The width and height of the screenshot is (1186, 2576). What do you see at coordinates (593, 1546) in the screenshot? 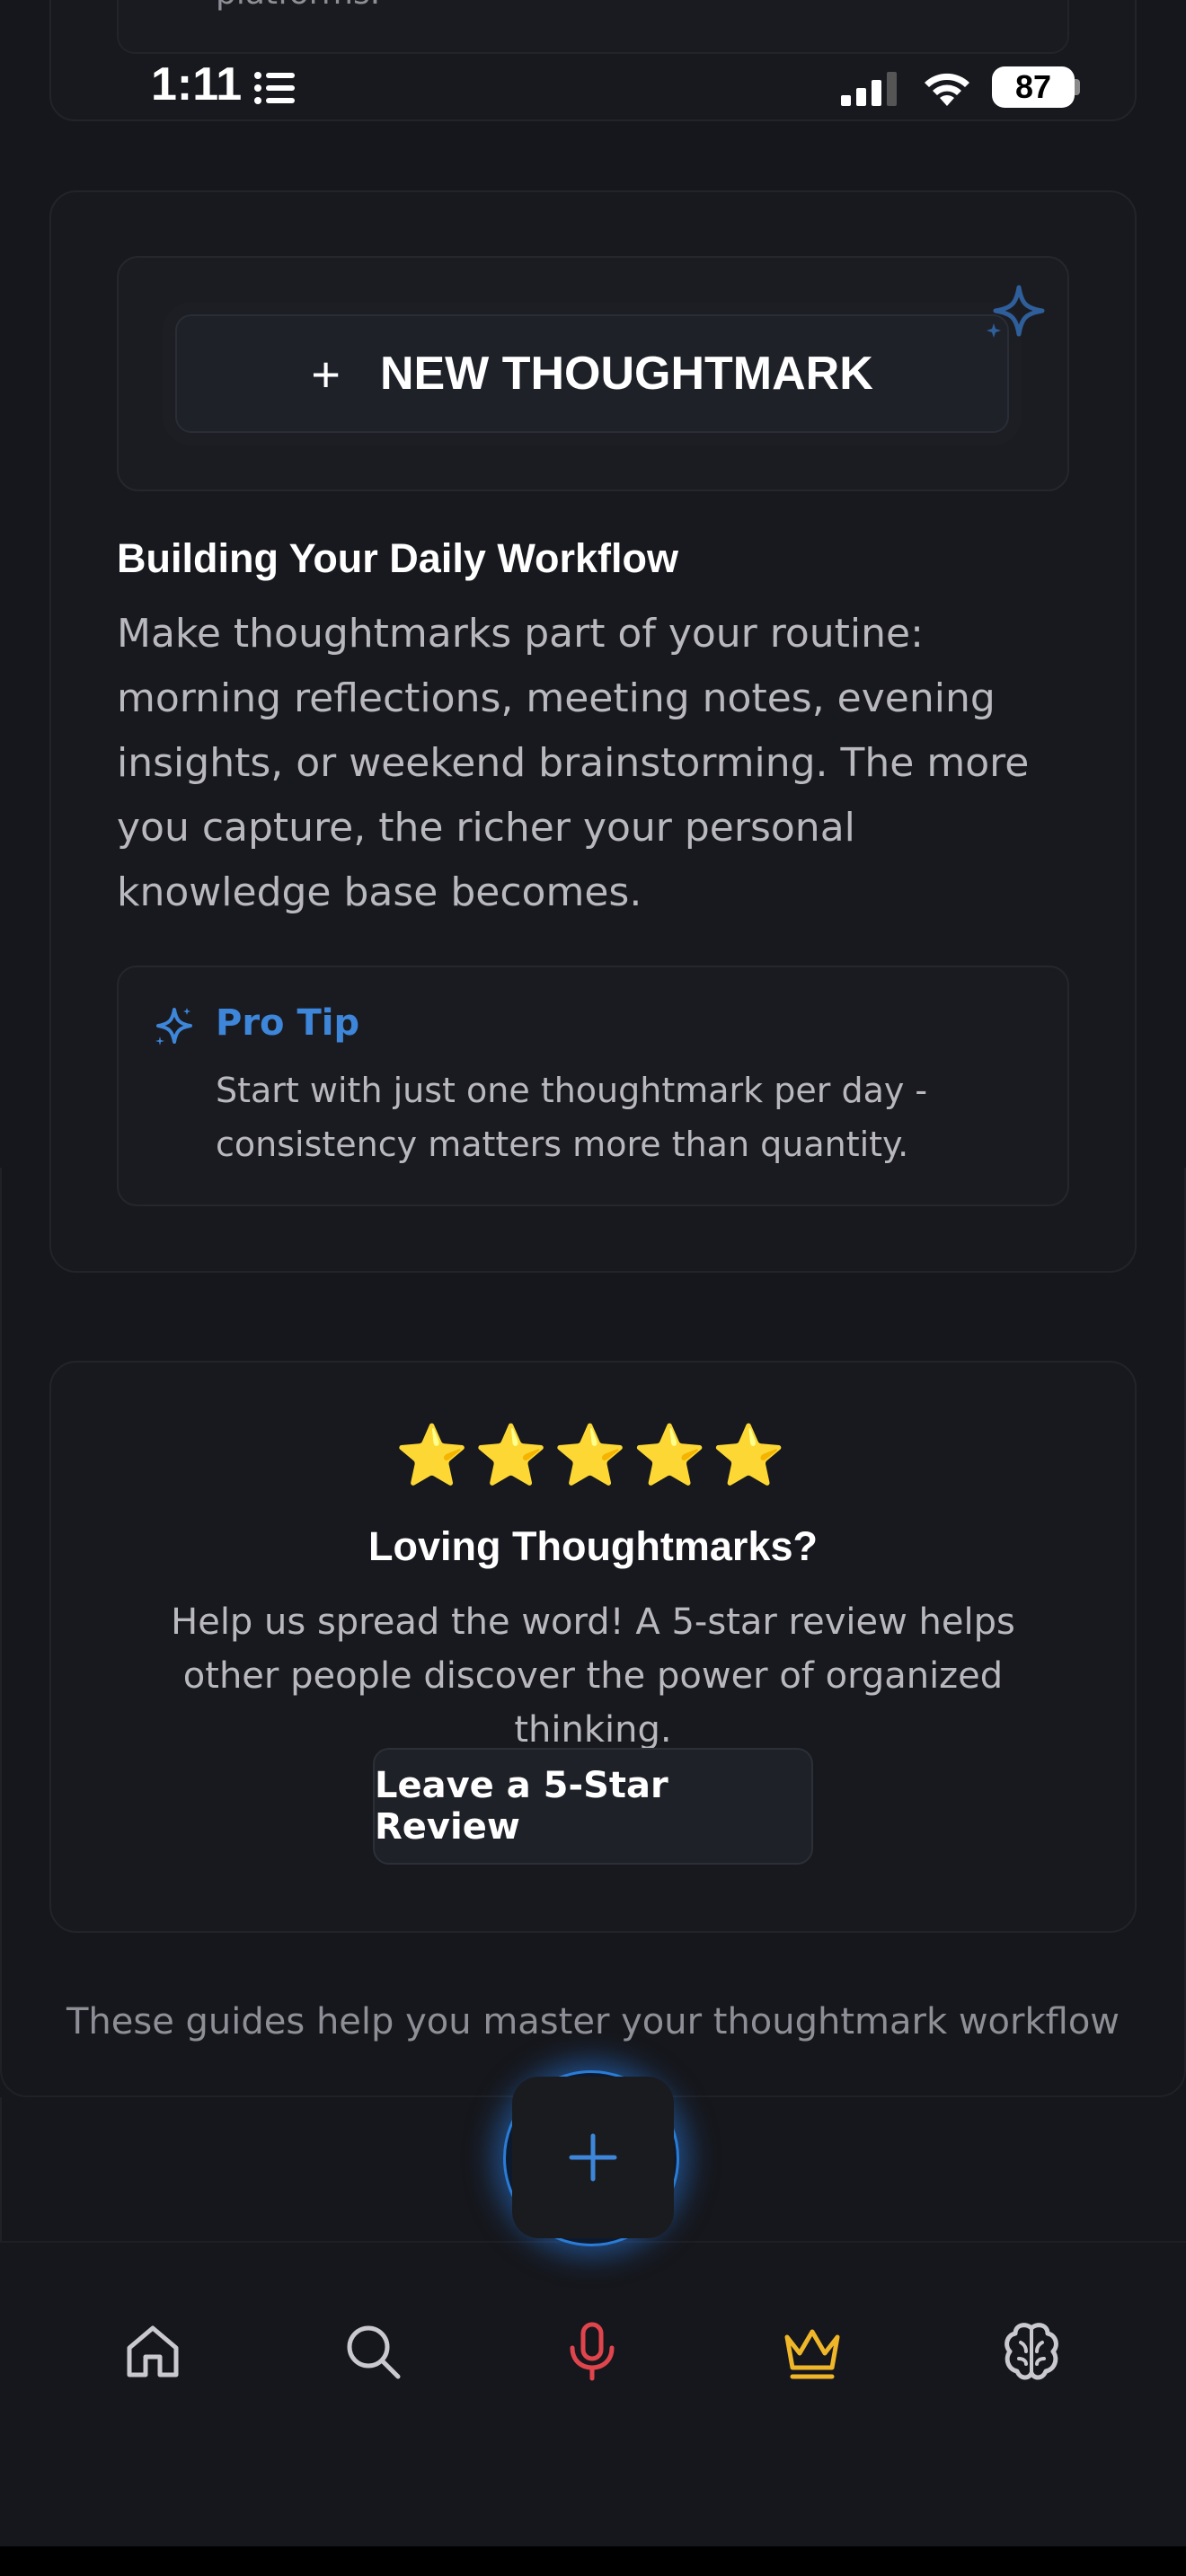
I see `review-title: Loving Thoughtmarks?` at bounding box center [593, 1546].